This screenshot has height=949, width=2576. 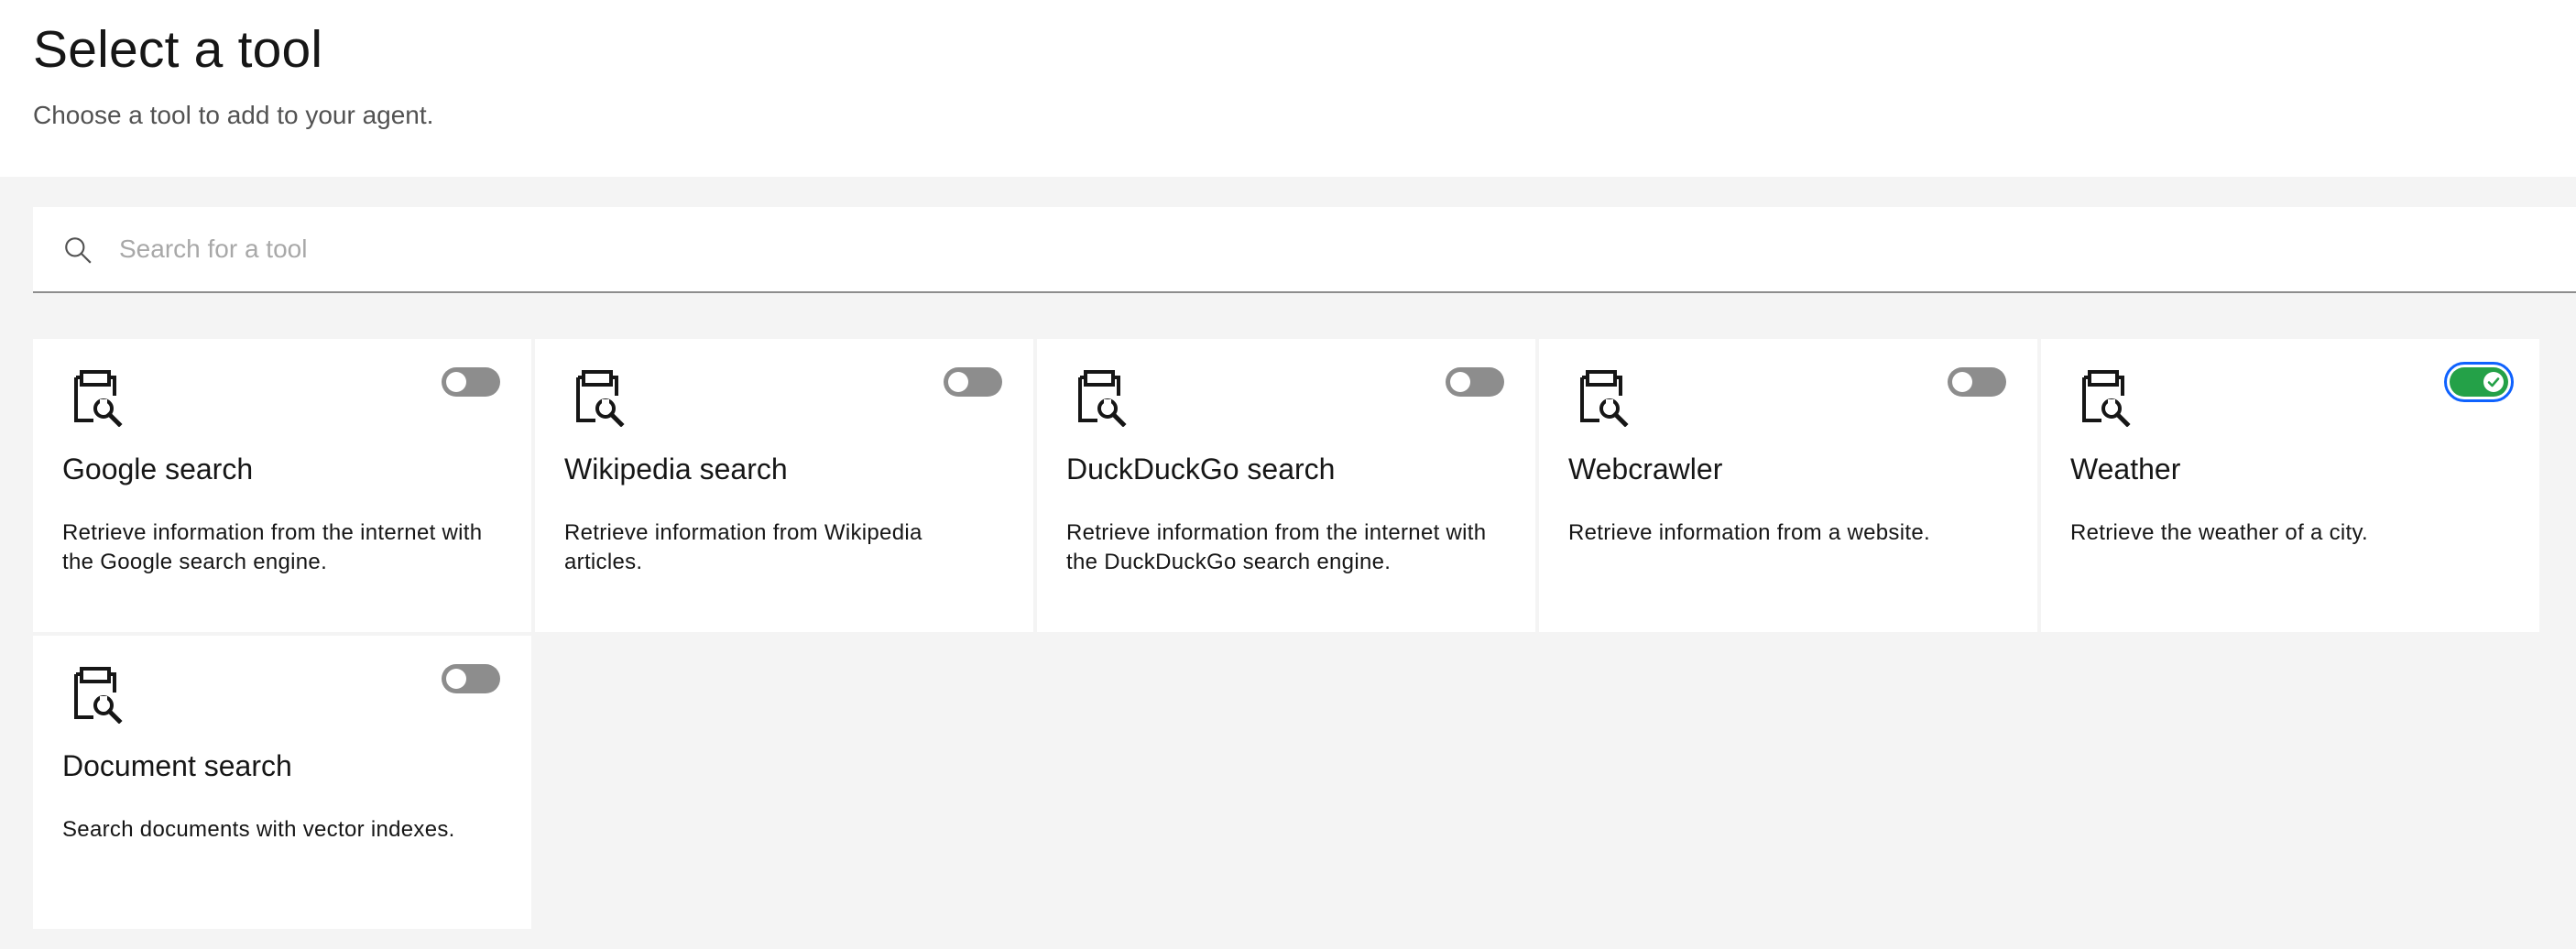 What do you see at coordinates (178, 49) in the screenshot?
I see `page-title: Select a tool` at bounding box center [178, 49].